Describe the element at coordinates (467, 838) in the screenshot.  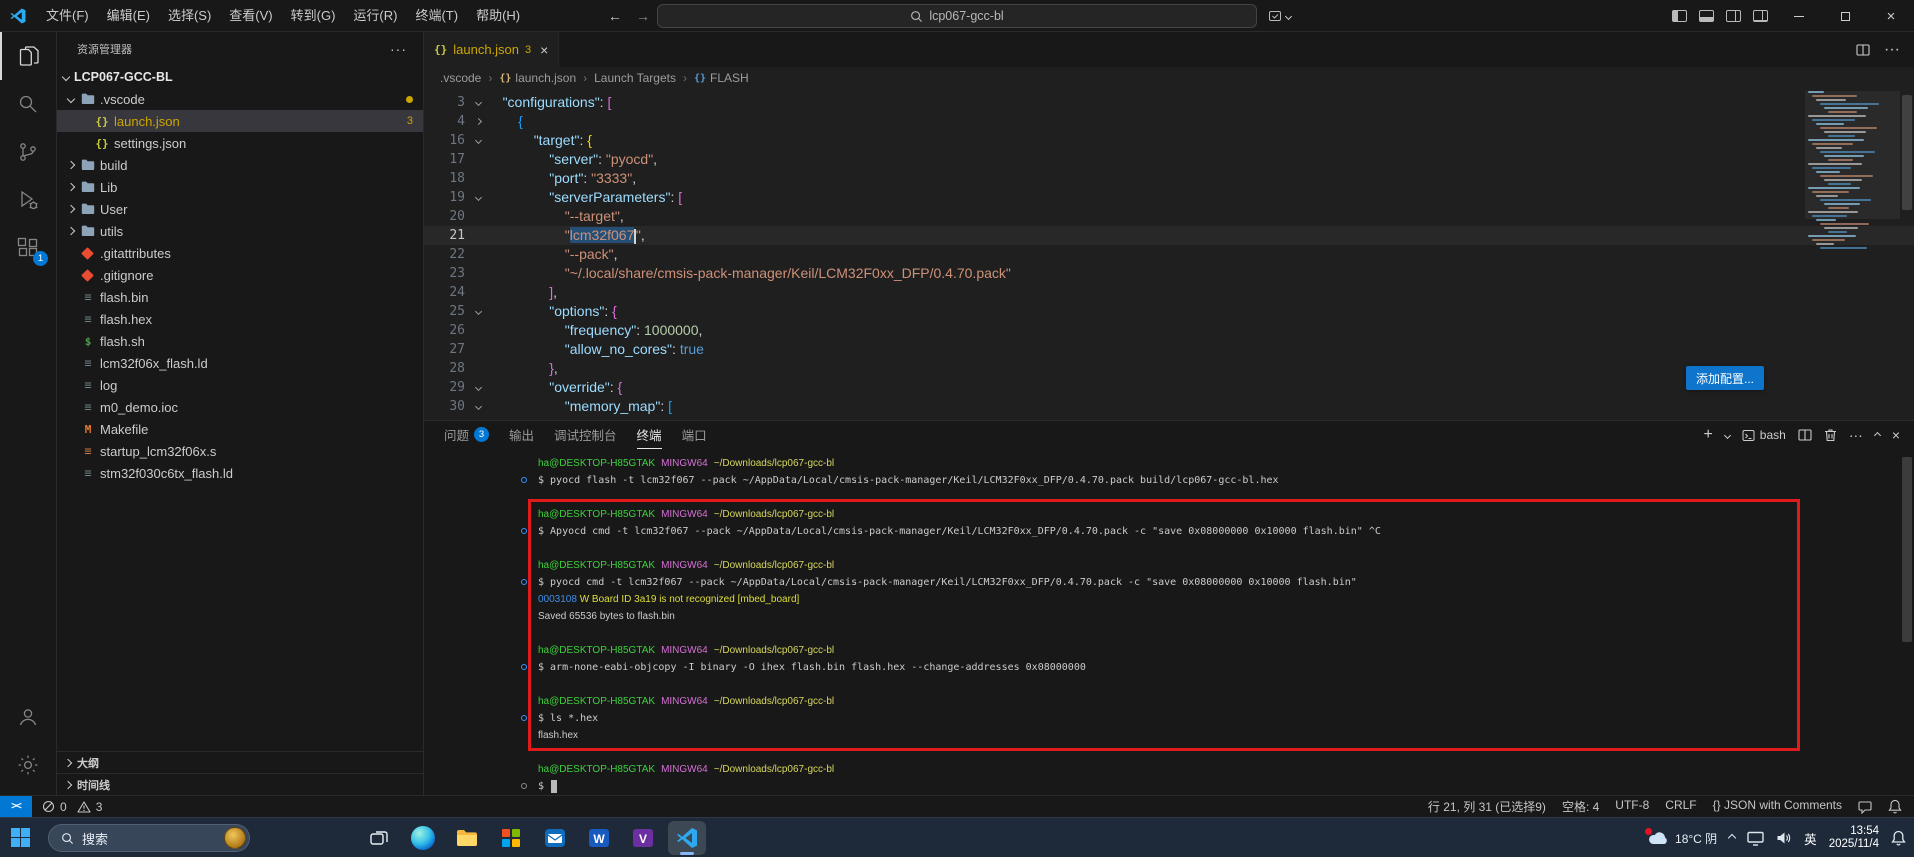
I see `taskbar-app-file-explorer` at that location.